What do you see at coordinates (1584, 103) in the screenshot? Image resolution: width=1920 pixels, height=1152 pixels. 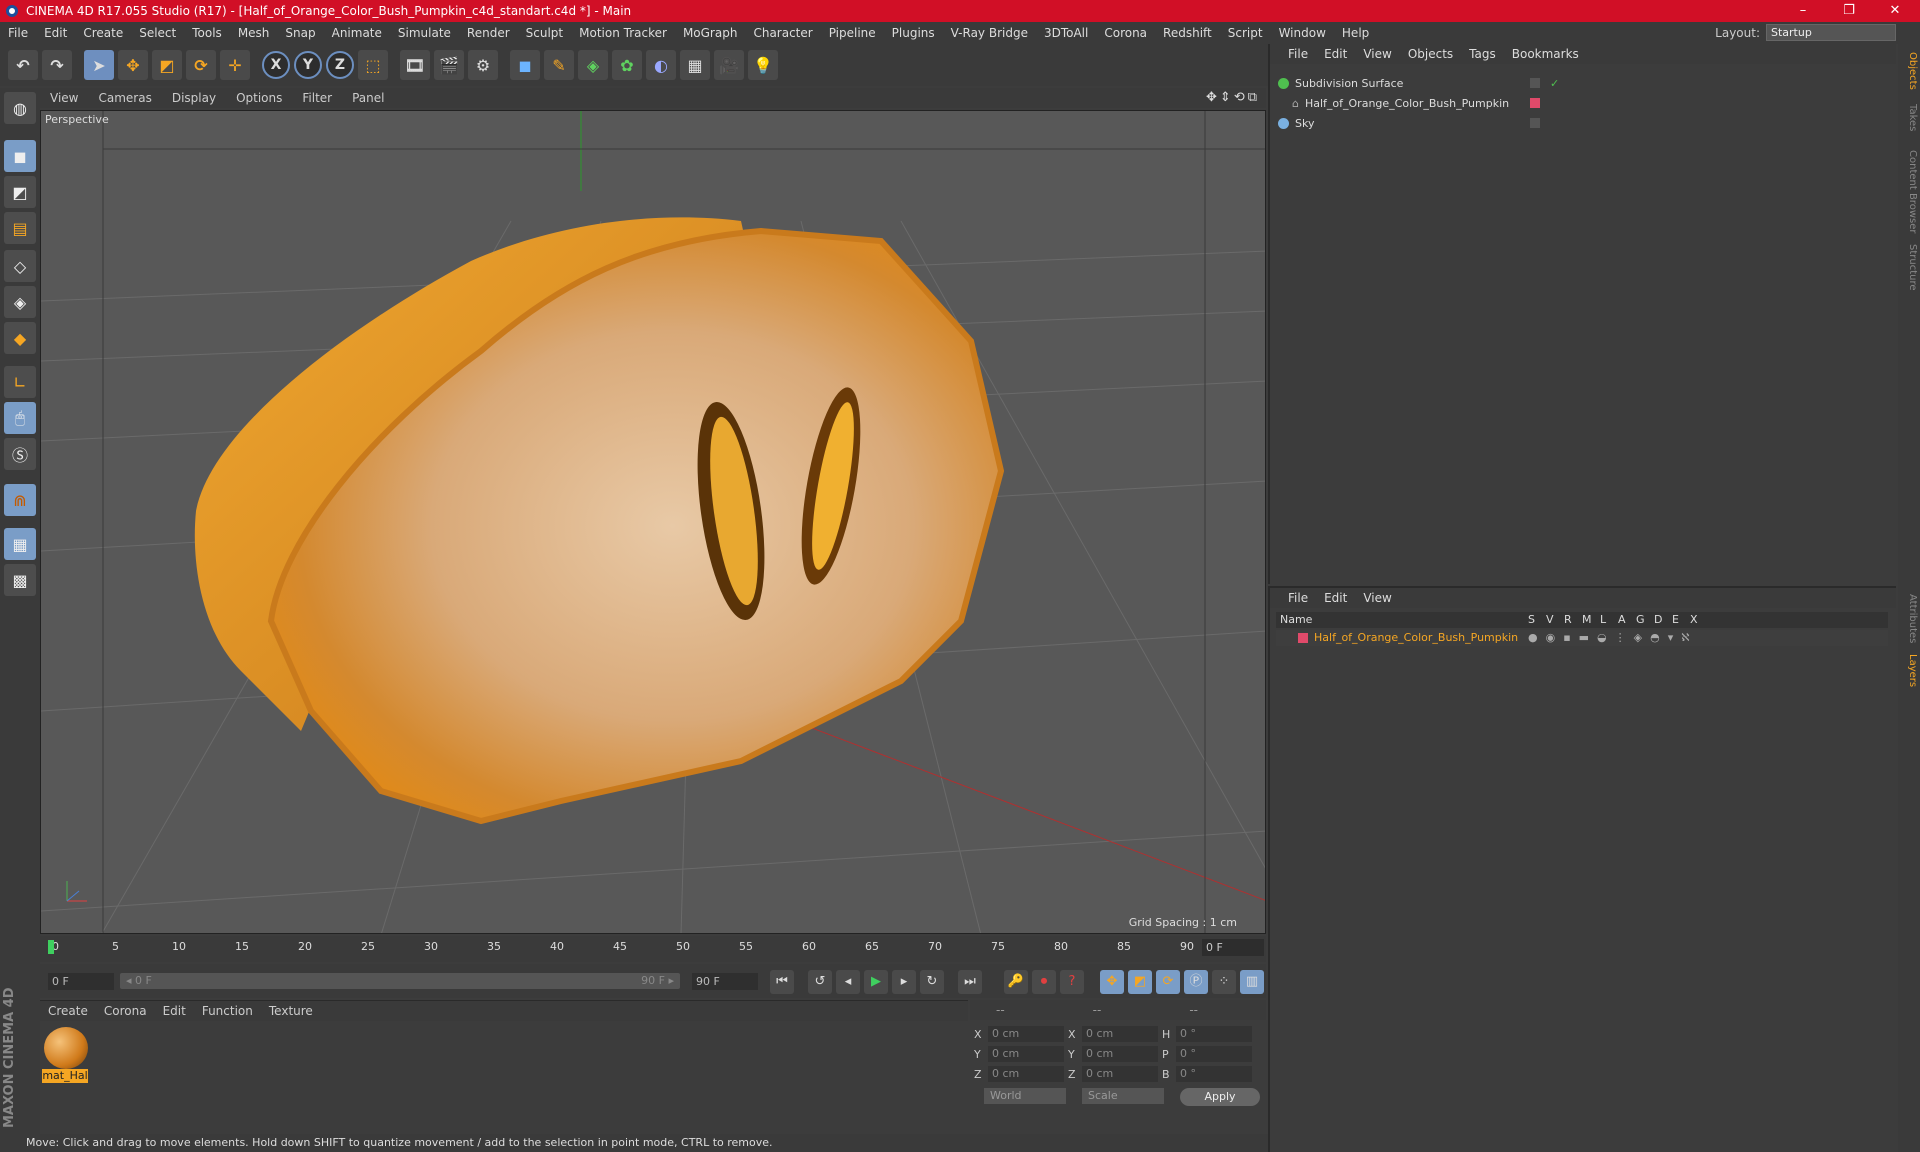 I see `object-row-pumpkin: ⌂ Half_of_Orange_Color_Bush_Pumpkin` at bounding box center [1584, 103].